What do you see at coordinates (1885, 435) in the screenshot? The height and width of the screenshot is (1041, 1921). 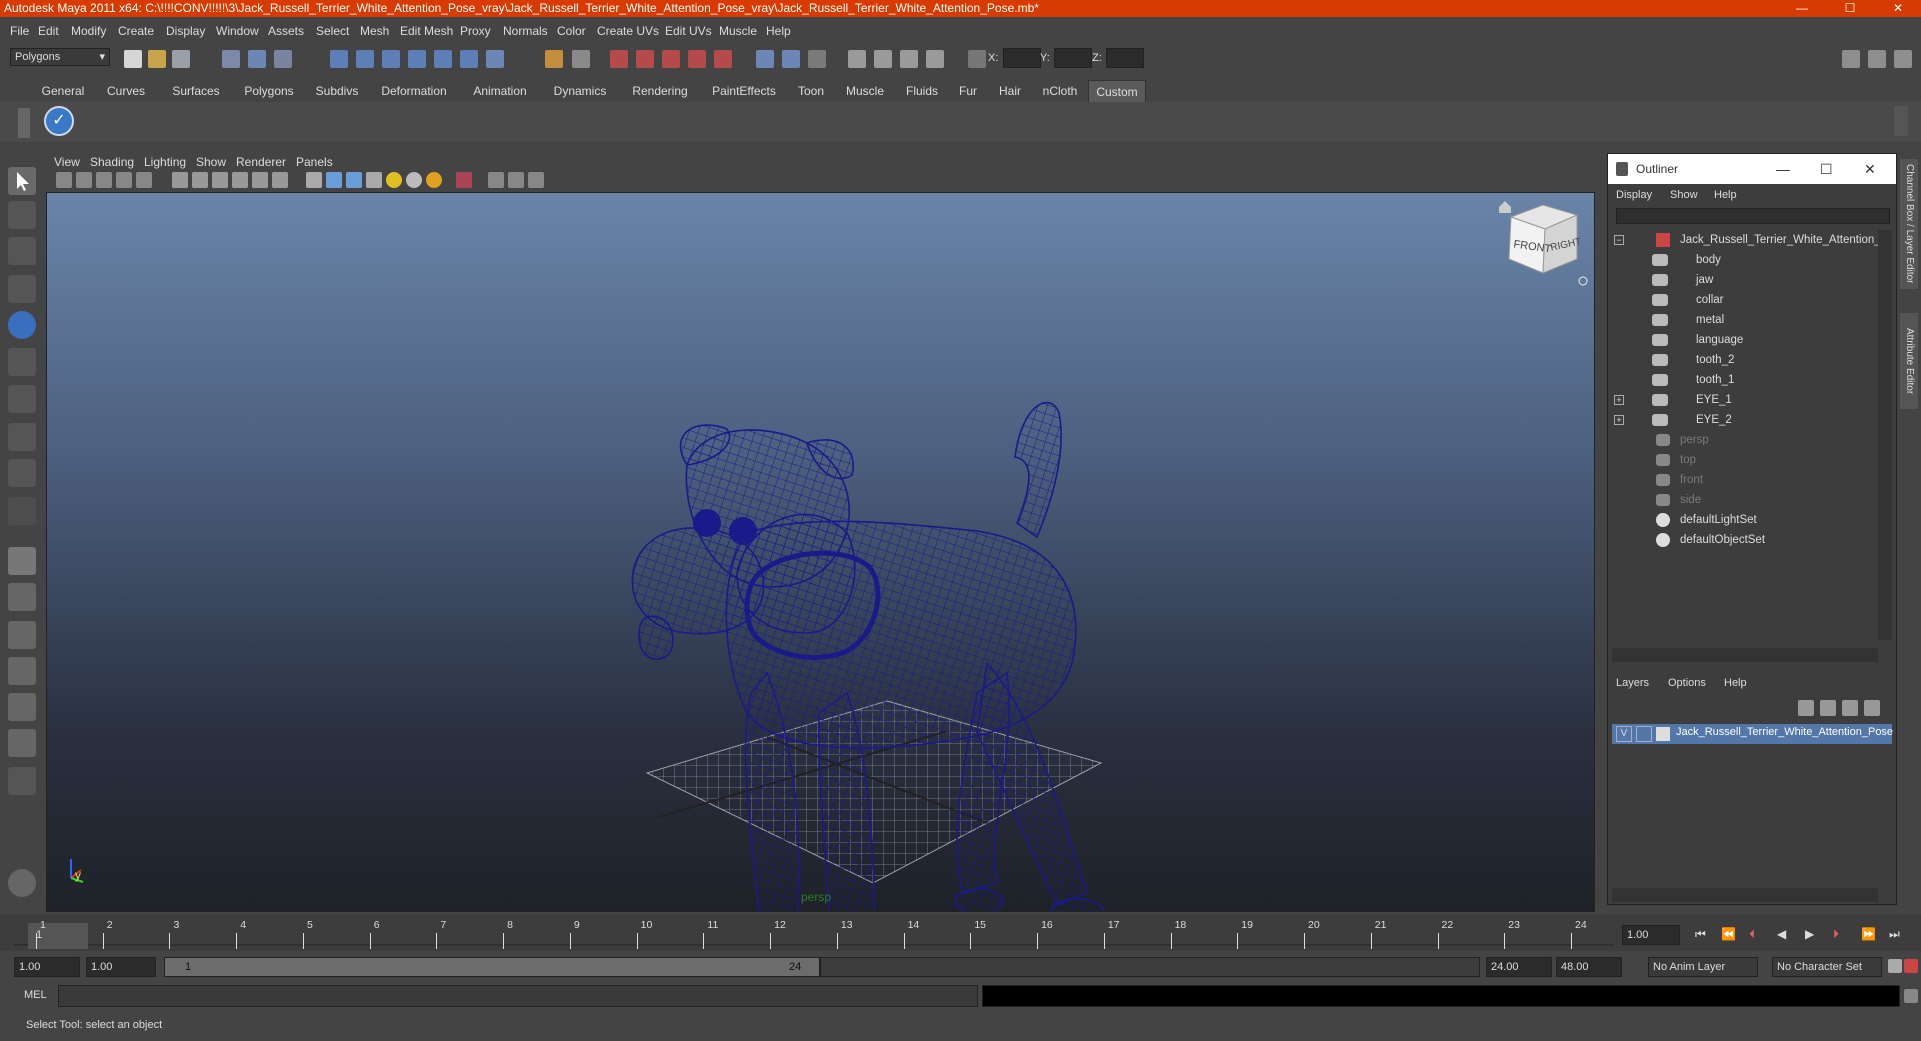 I see `outliner-vertical-scrollbar` at bounding box center [1885, 435].